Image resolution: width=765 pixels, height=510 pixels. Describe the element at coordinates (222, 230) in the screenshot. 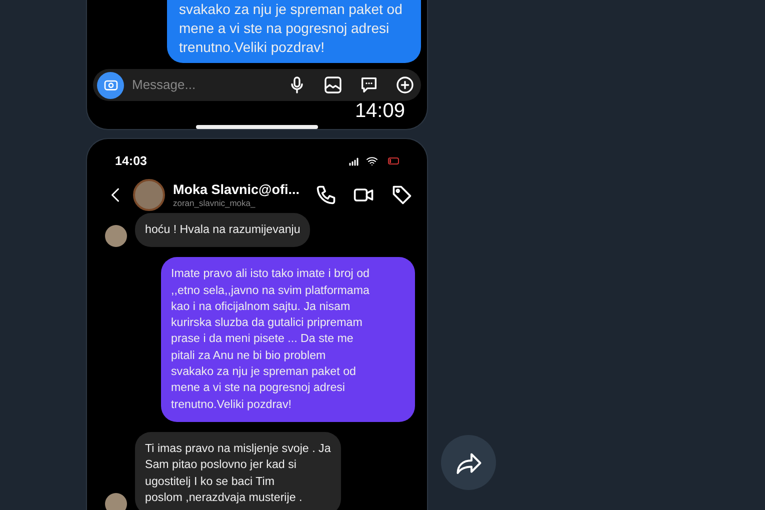

I see `message-bubble: hoću ! Hvala na razumijevanju` at that location.